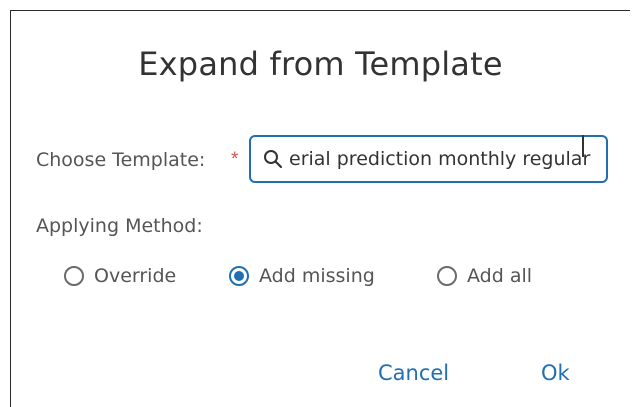  What do you see at coordinates (447, 276) in the screenshot?
I see `radio-add-all-indicator` at bounding box center [447, 276].